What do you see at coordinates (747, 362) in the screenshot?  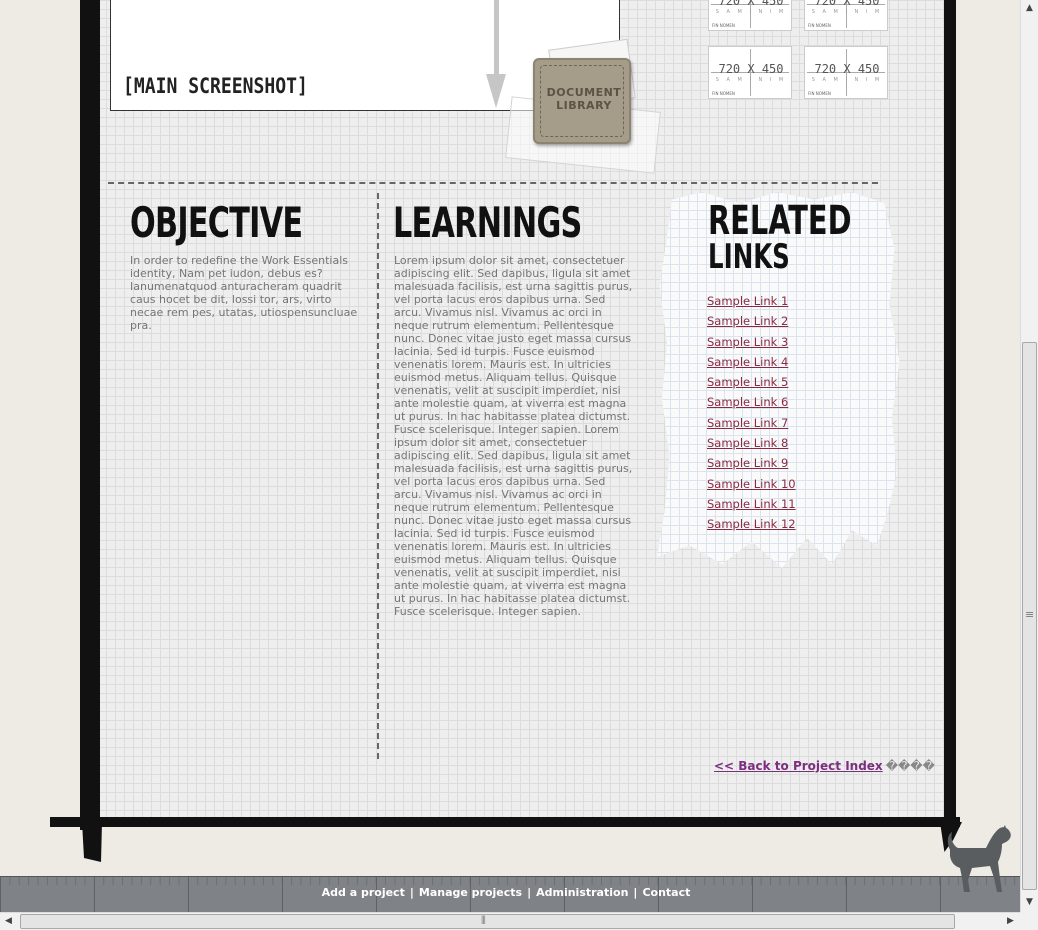 I see `related-link: Sample Link 4` at bounding box center [747, 362].